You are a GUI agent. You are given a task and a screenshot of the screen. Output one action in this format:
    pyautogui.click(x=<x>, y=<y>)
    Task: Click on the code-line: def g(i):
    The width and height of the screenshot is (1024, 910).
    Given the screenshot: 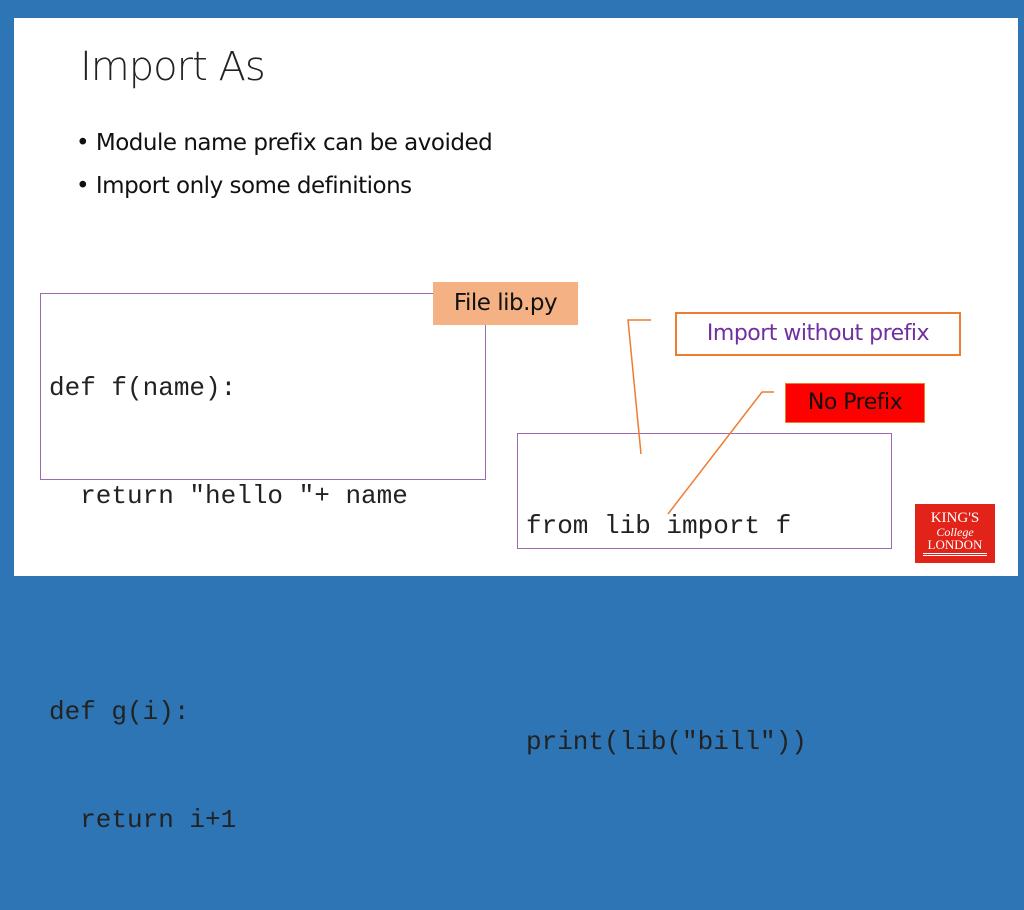 What is the action you would take?
    pyautogui.click(x=119, y=712)
    